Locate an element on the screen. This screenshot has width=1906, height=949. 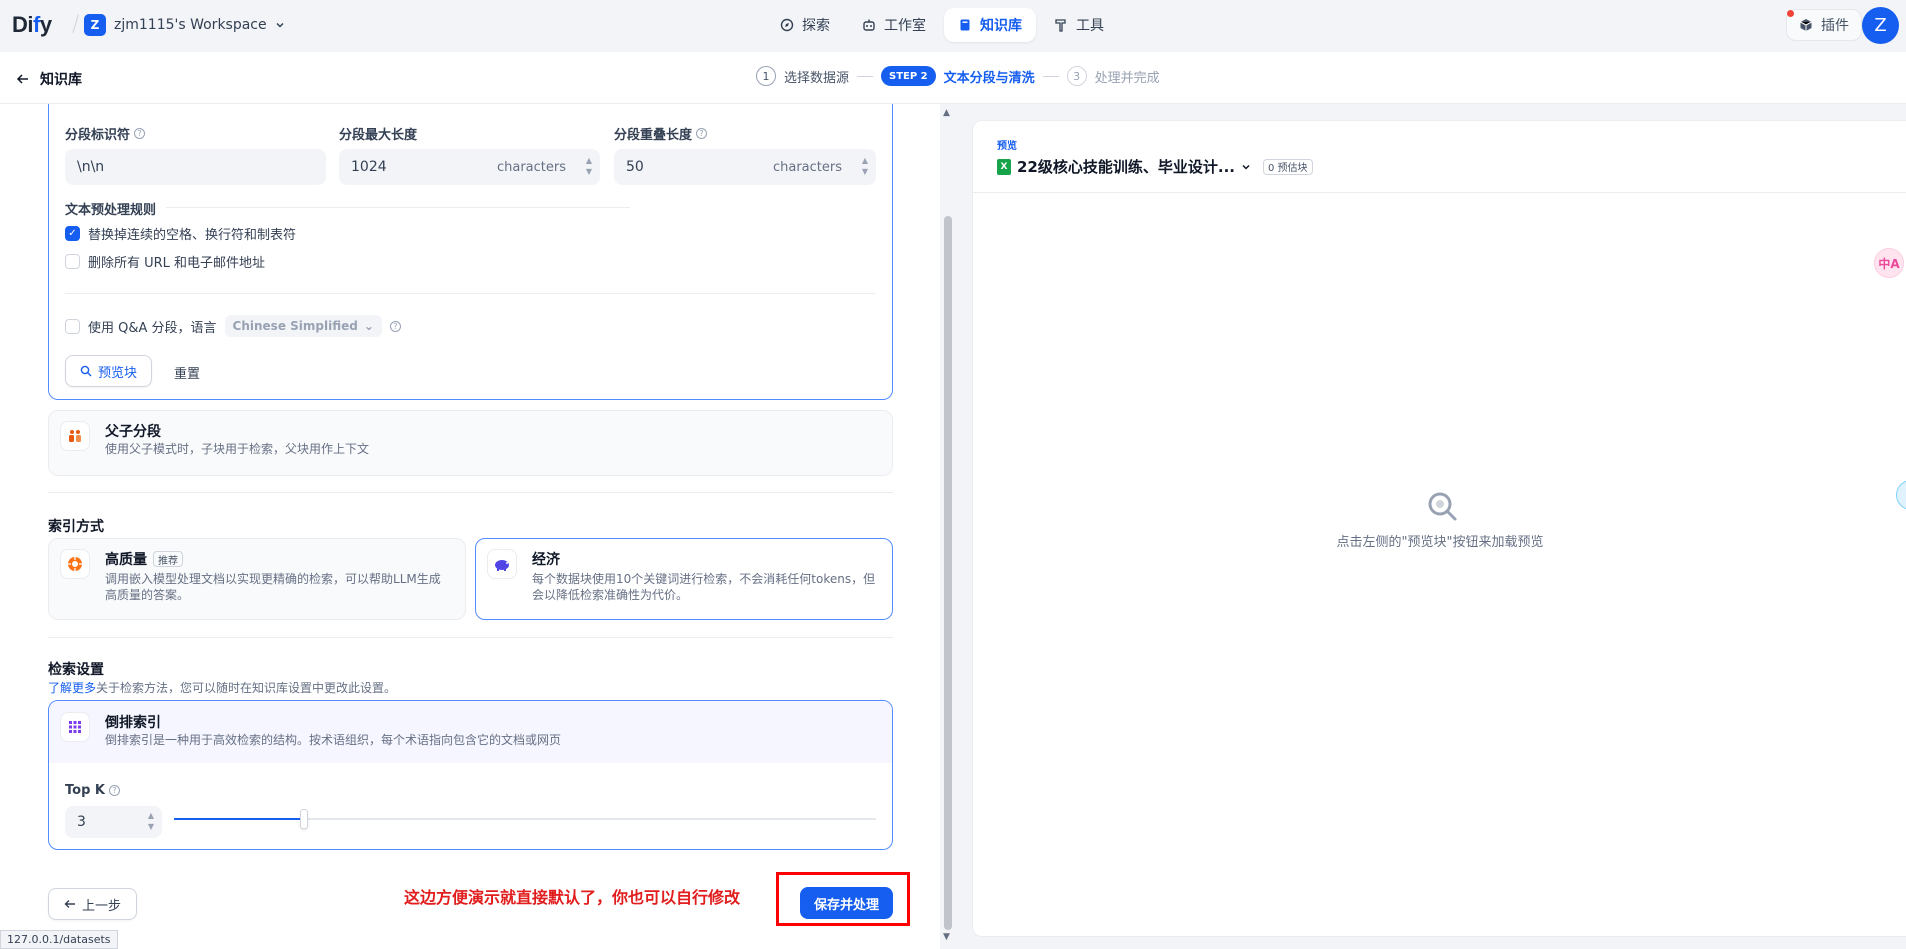
scroll-down-icon: ▼ is located at coordinates (946, 937).